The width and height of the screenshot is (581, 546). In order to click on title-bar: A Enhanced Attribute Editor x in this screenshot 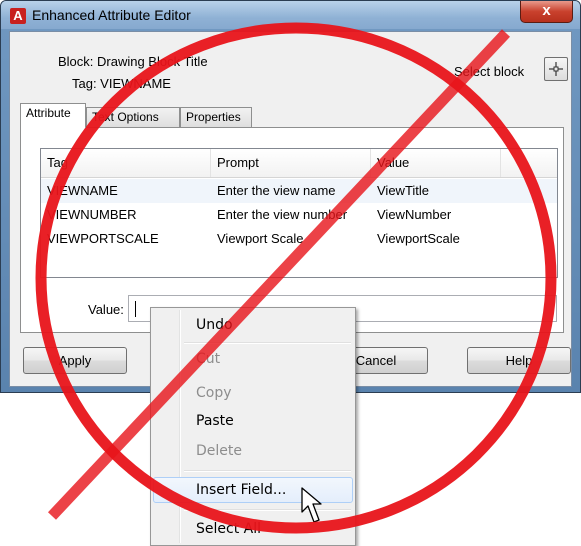, I will do `click(290, 15)`.